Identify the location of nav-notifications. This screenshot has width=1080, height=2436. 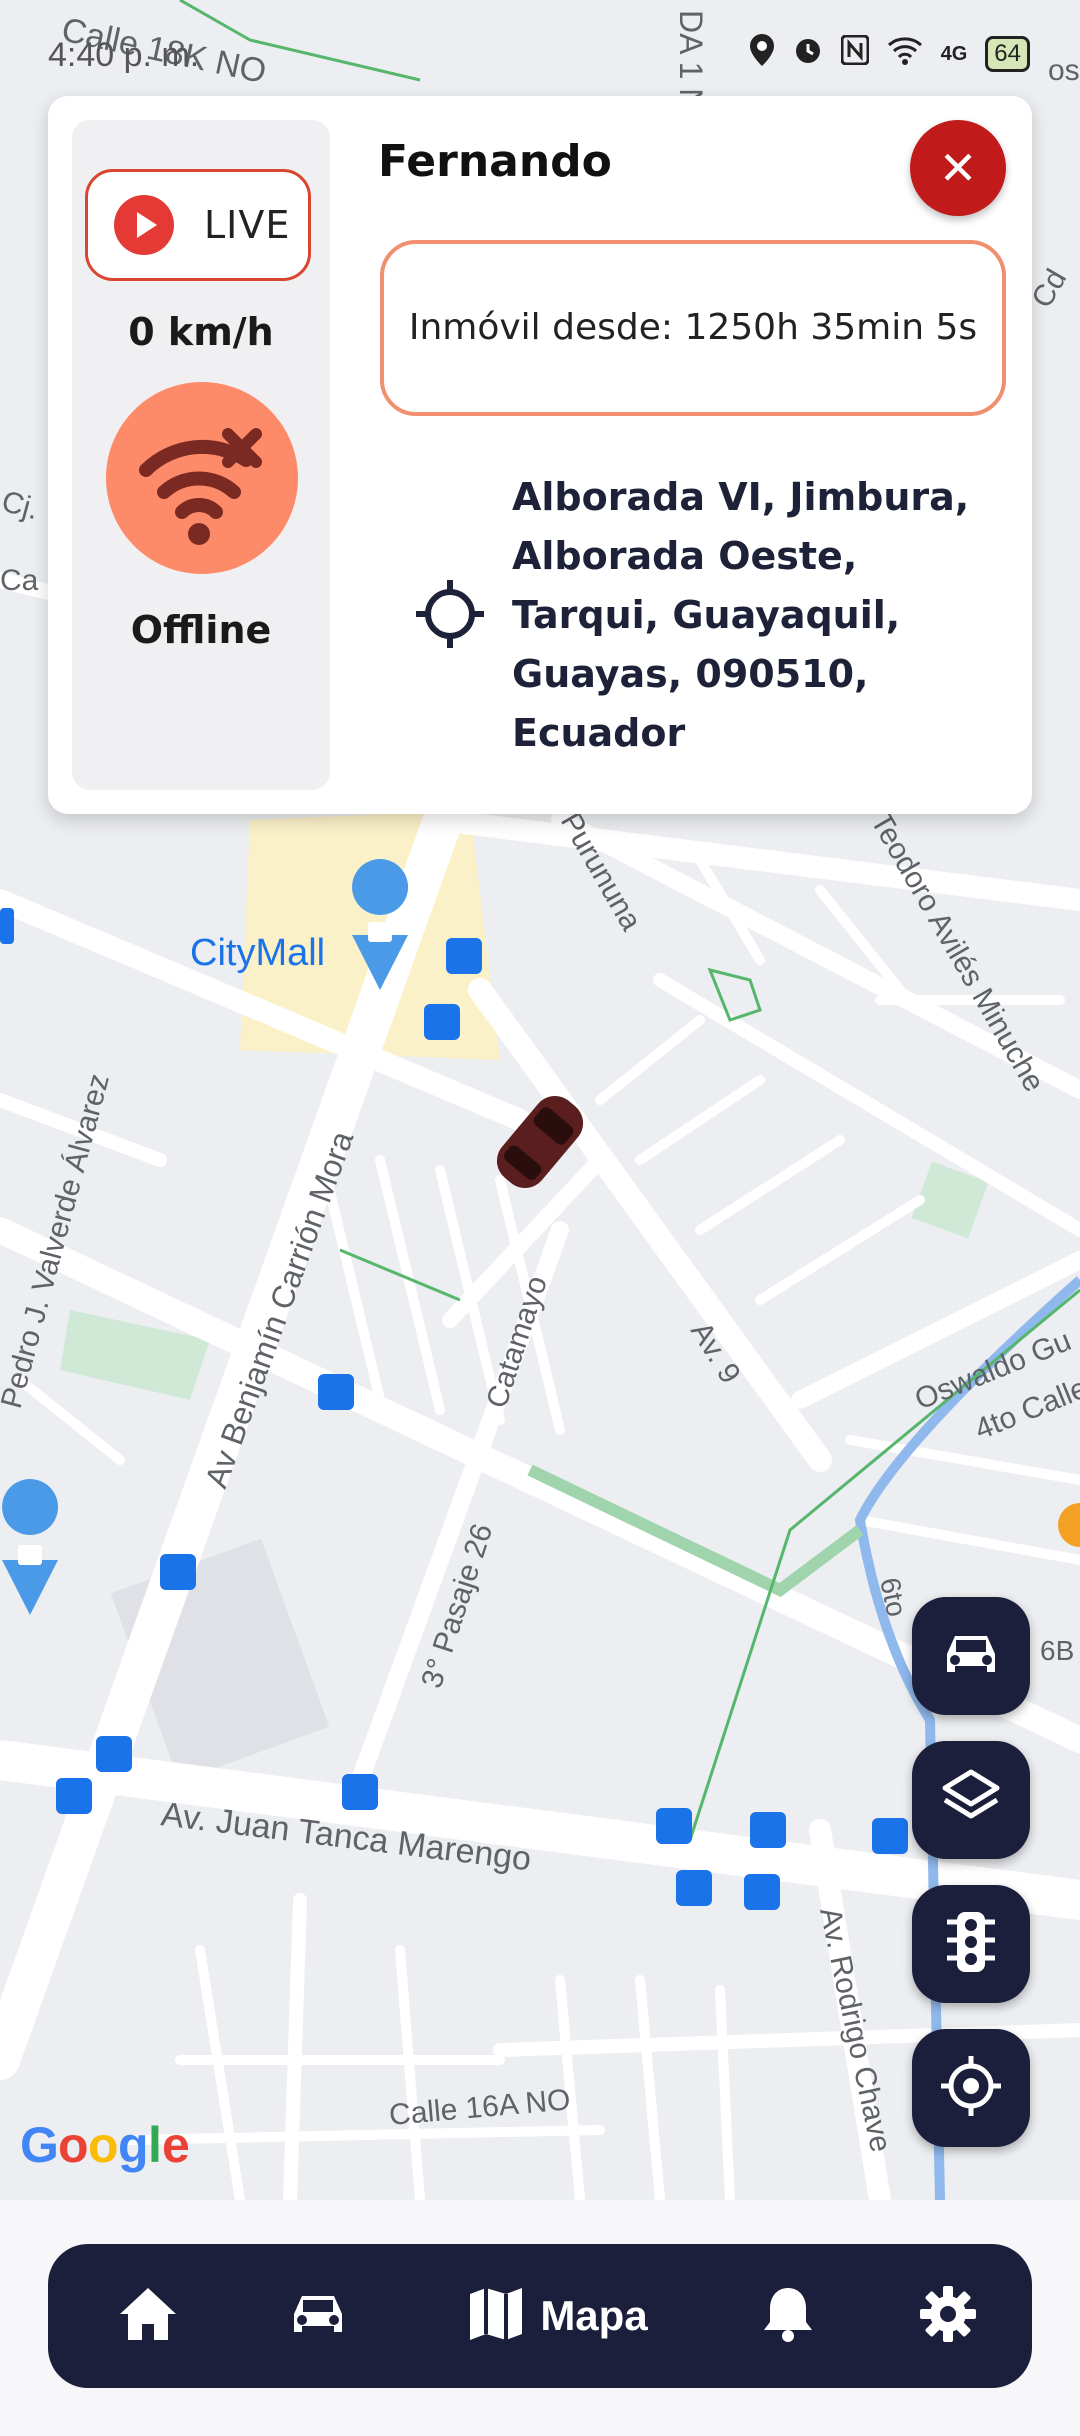
(788, 2316).